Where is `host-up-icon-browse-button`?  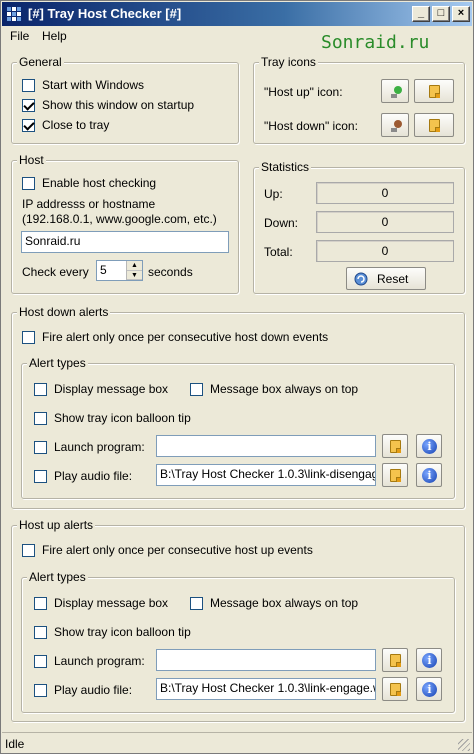
host-up-icon-browse-button is located at coordinates (434, 91).